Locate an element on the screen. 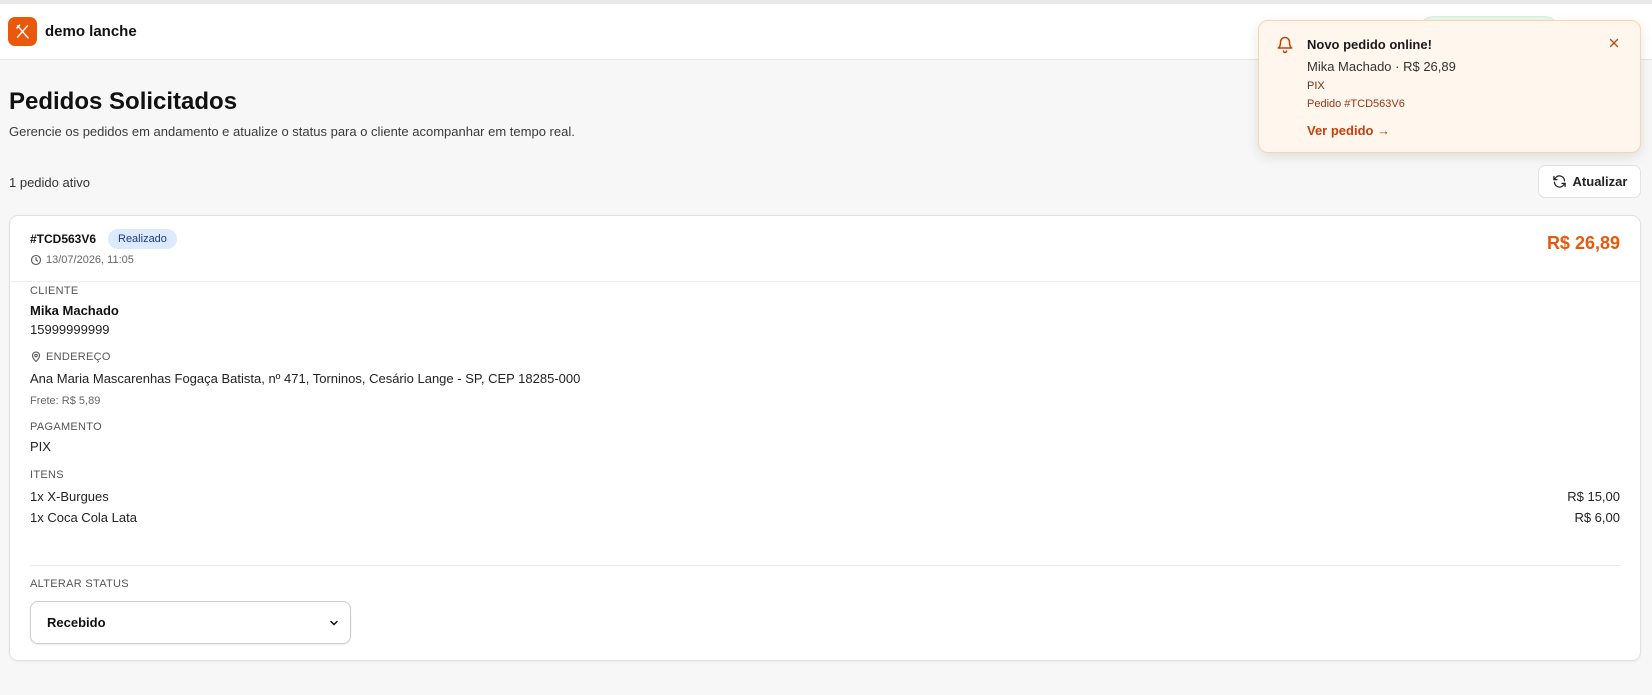 The width and height of the screenshot is (1652, 695). divider is located at coordinates (825, 565).